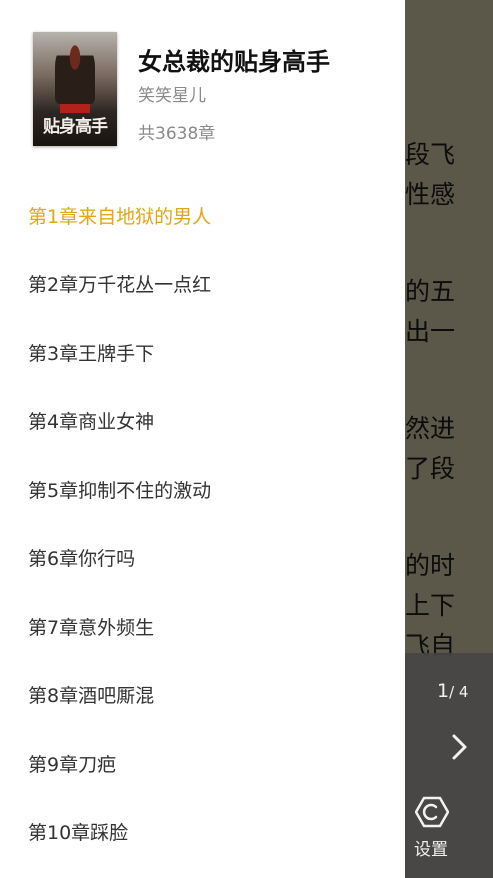 This screenshot has height=878, width=493. Describe the element at coordinates (91, 626) in the screenshot. I see `chapter-item-7: 第7章意外频生` at that location.